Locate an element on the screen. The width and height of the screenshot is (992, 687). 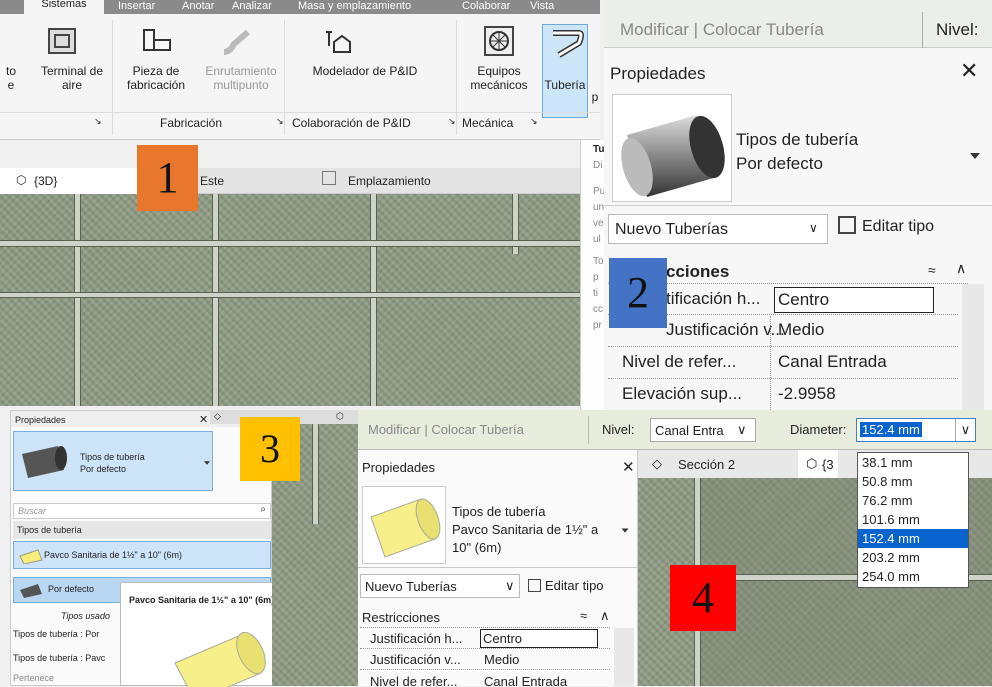
air-terminal-icon is located at coordinates (62, 41).